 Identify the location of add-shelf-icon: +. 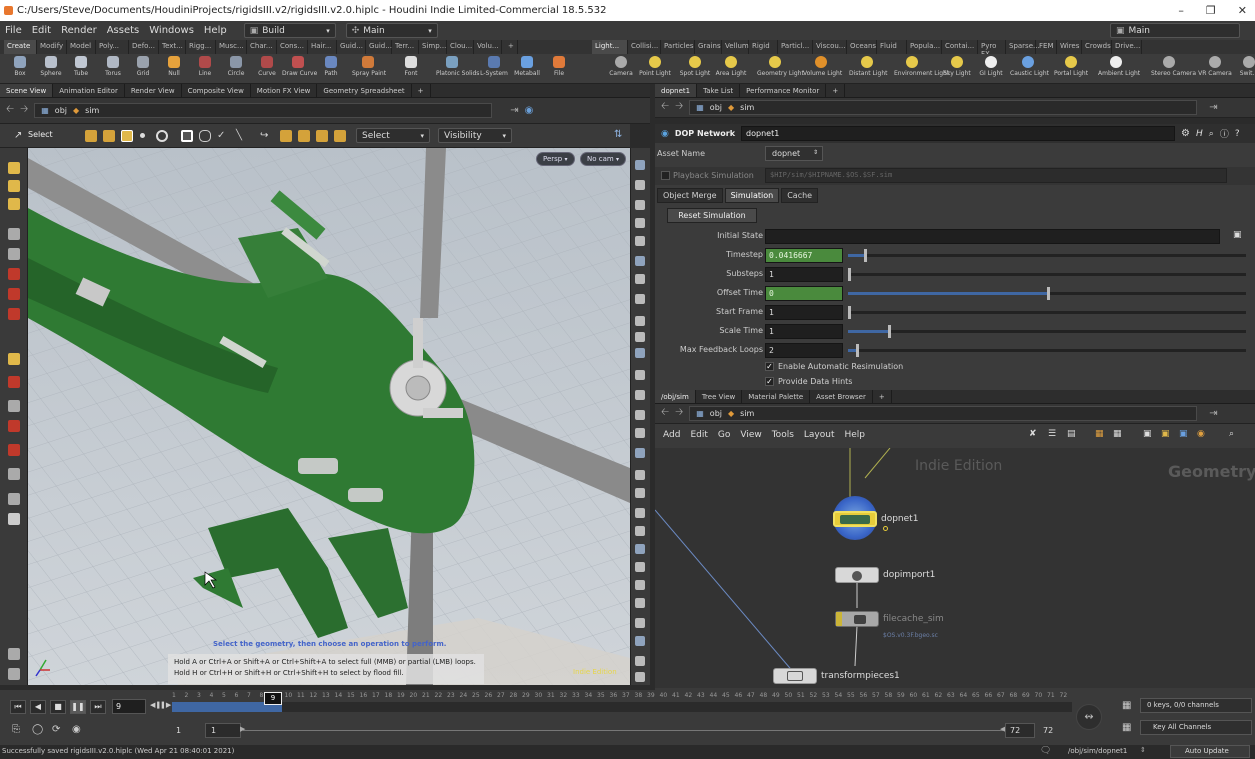
(511, 47).